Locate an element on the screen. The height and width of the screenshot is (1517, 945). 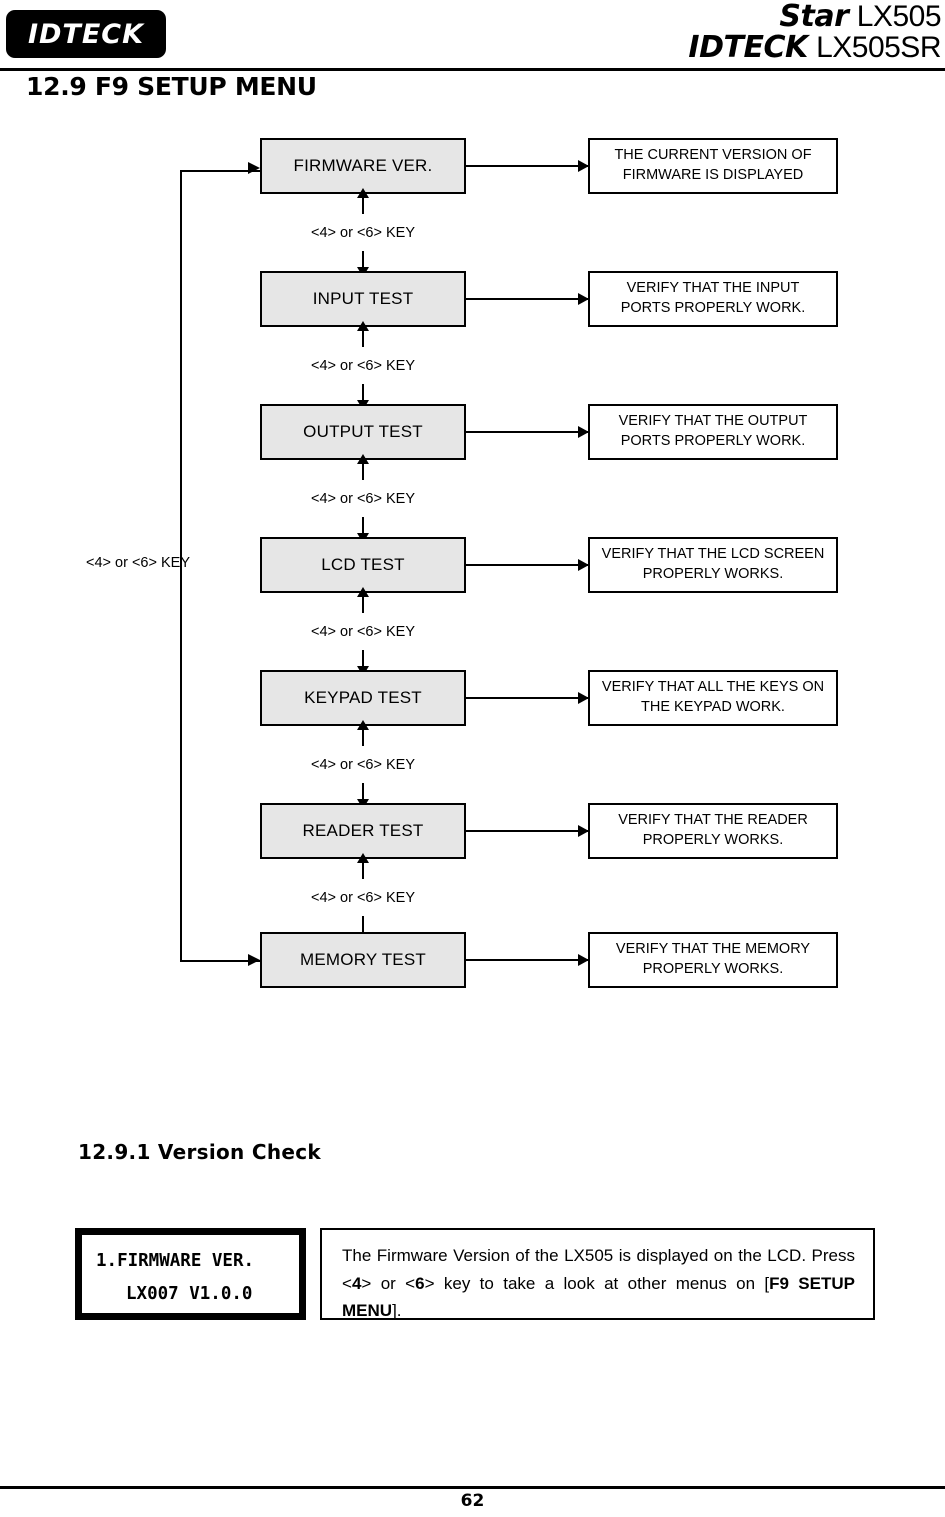
explanation-part-2: > or < is located at coordinates (388, 1283).